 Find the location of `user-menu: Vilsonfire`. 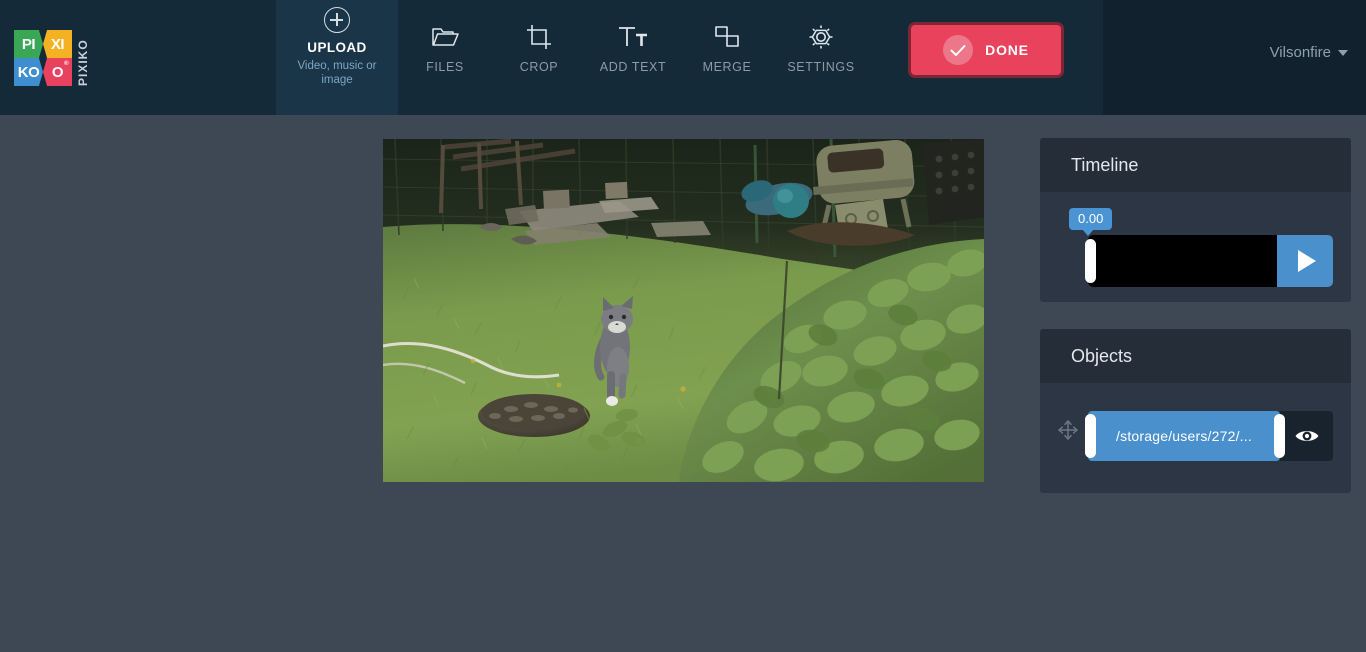

user-menu: Vilsonfire is located at coordinates (1309, 52).